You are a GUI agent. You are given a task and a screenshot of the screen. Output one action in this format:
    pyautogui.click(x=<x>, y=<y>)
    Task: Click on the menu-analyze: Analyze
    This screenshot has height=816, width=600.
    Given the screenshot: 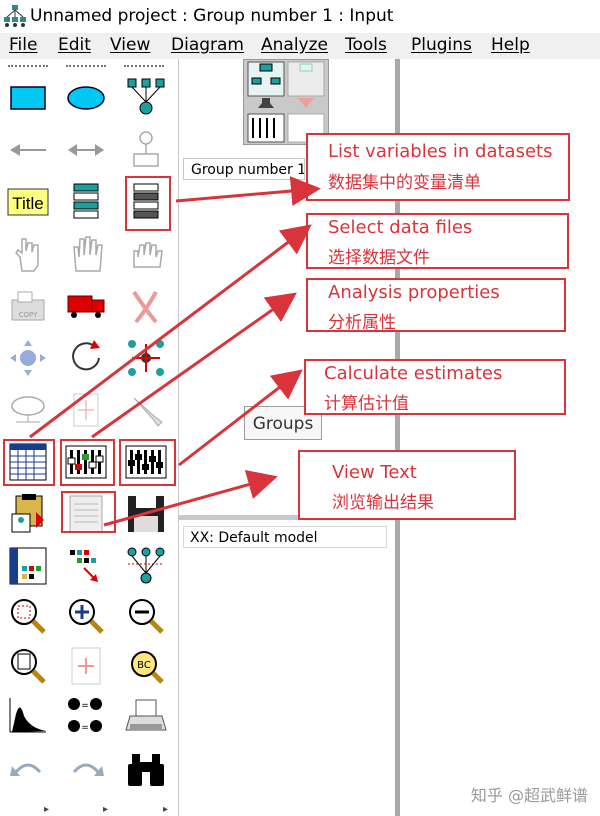 What is the action you would take?
    pyautogui.click(x=294, y=45)
    